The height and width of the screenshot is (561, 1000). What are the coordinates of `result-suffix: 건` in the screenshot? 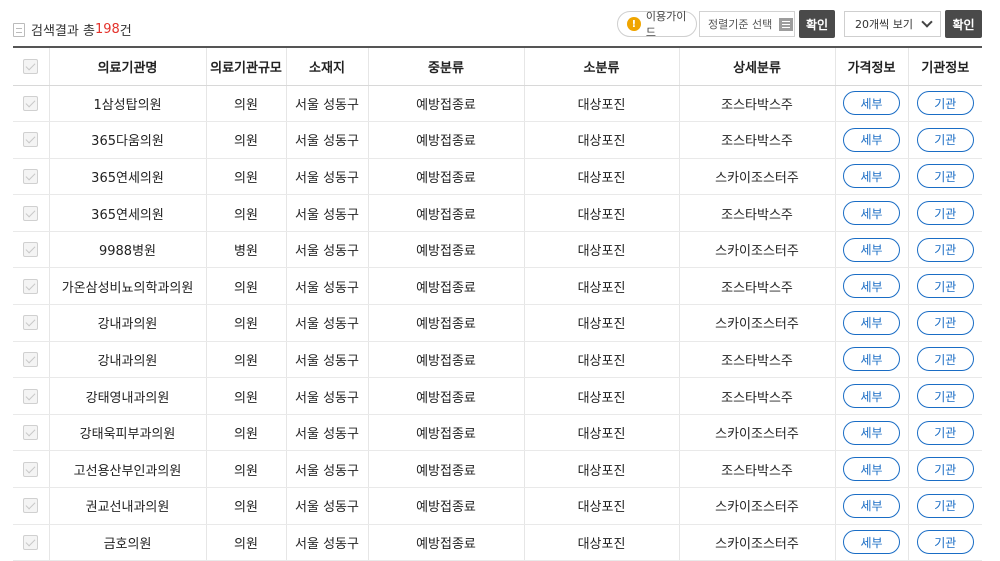 It's located at (125, 31).